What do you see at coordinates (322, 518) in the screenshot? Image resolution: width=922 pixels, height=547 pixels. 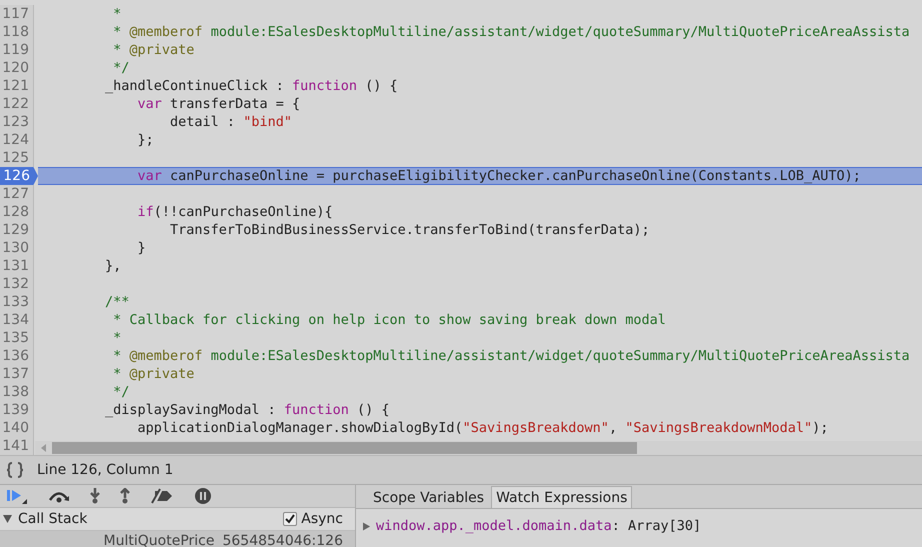 I see `async-label: Async` at bounding box center [322, 518].